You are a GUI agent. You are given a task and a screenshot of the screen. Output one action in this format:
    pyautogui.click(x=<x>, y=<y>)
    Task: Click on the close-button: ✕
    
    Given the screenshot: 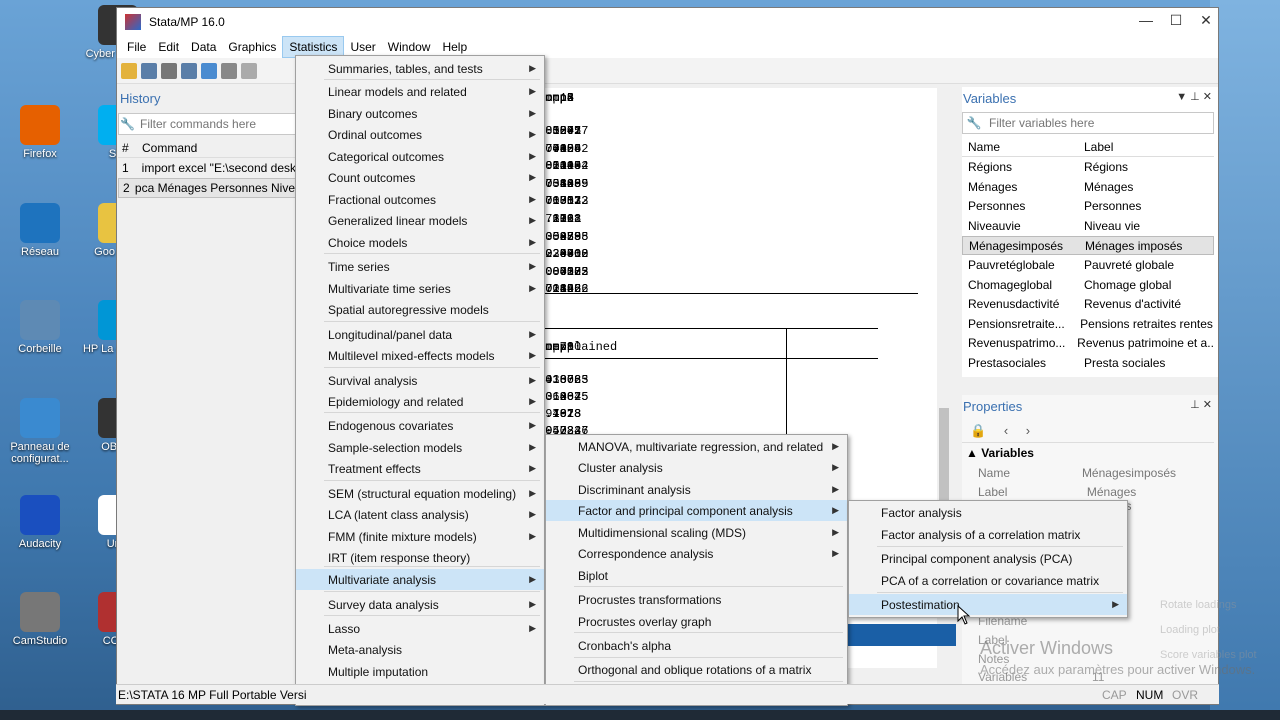 What is the action you would take?
    pyautogui.click(x=1206, y=20)
    